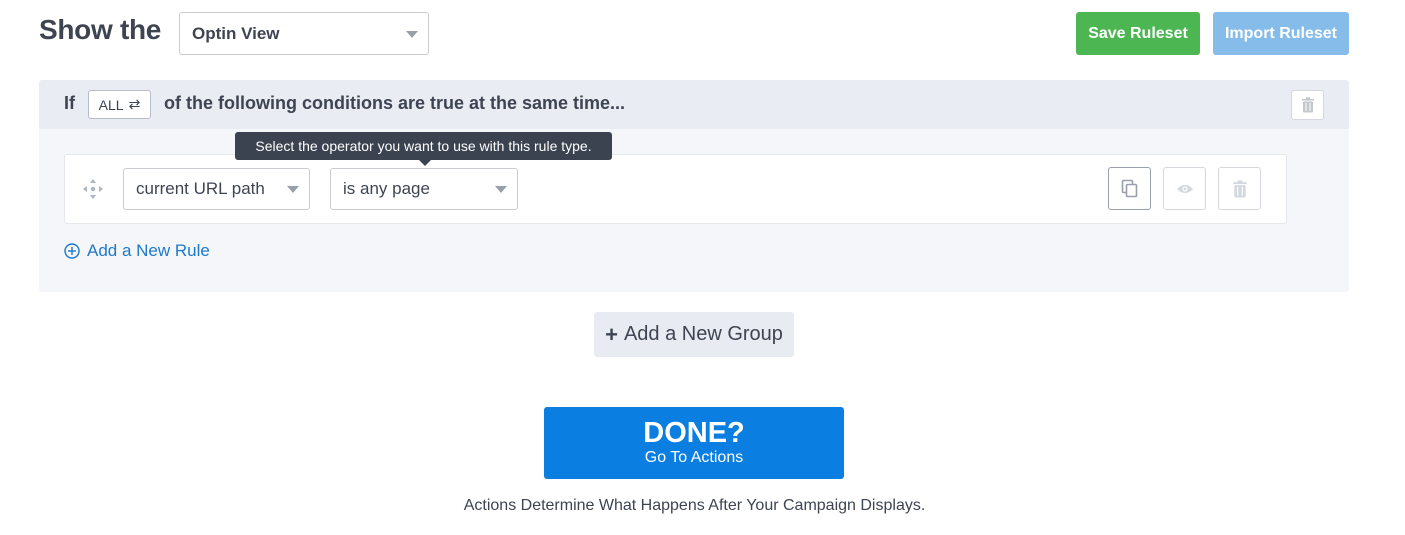  What do you see at coordinates (111, 104) in the screenshot?
I see `match-toggle-label: ALL` at bounding box center [111, 104].